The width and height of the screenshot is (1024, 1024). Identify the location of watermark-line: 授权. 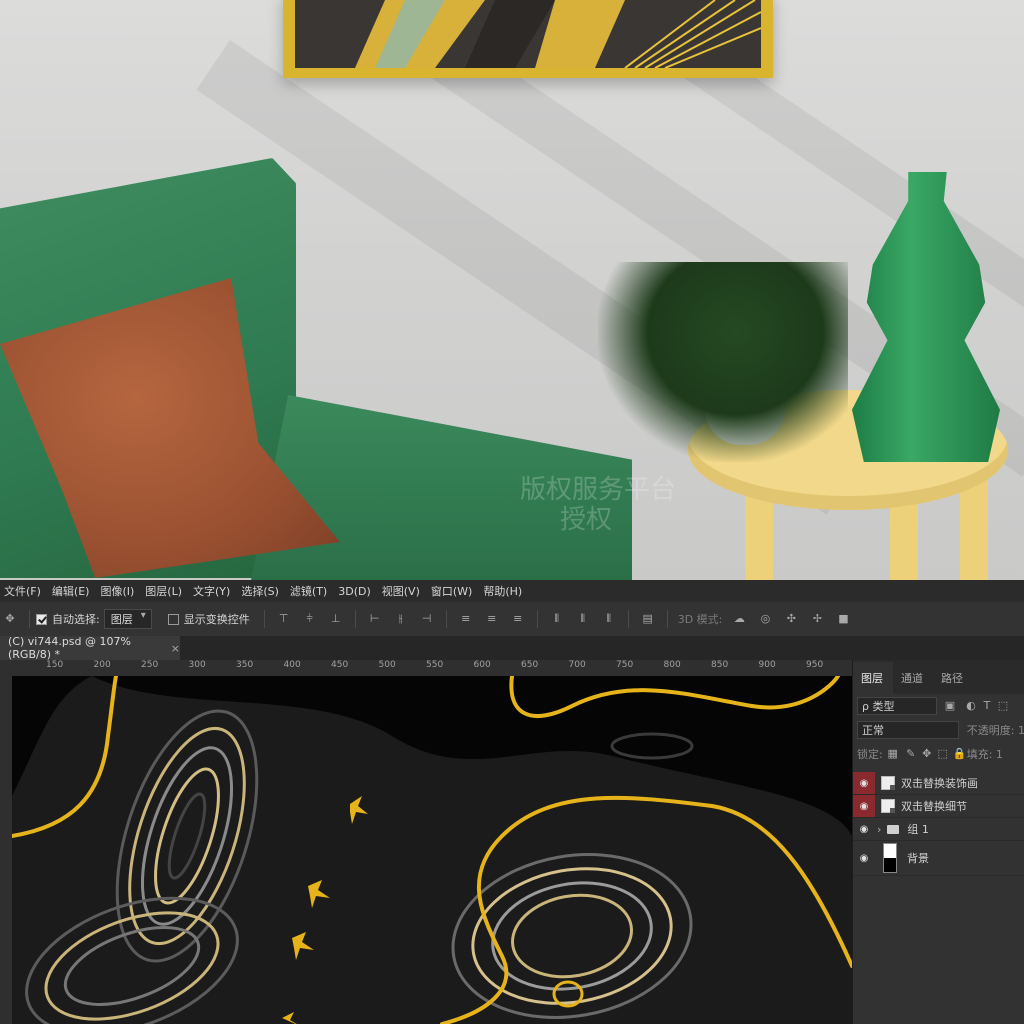
(586, 520).